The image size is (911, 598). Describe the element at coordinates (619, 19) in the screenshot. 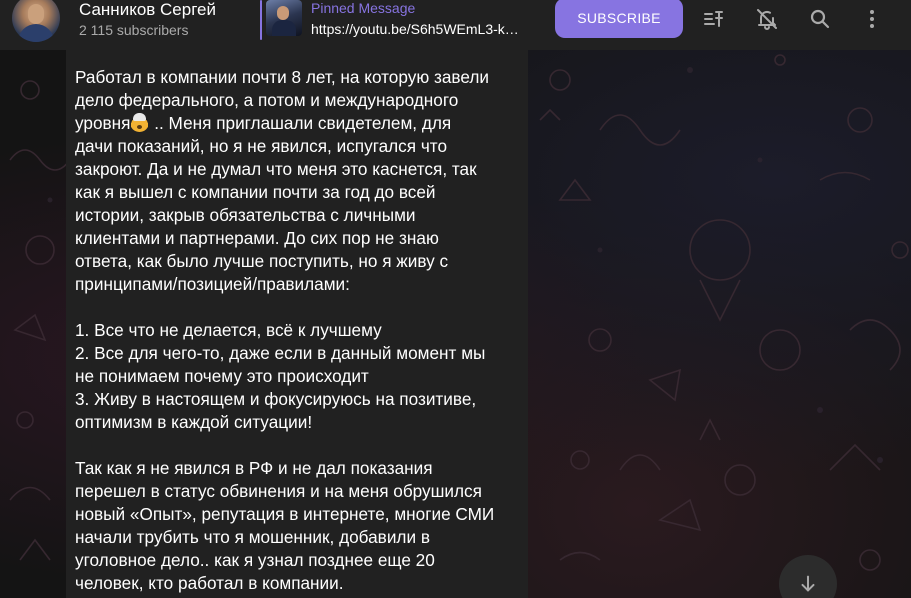

I see `subscribe-button: SUBSCRIBE` at that location.